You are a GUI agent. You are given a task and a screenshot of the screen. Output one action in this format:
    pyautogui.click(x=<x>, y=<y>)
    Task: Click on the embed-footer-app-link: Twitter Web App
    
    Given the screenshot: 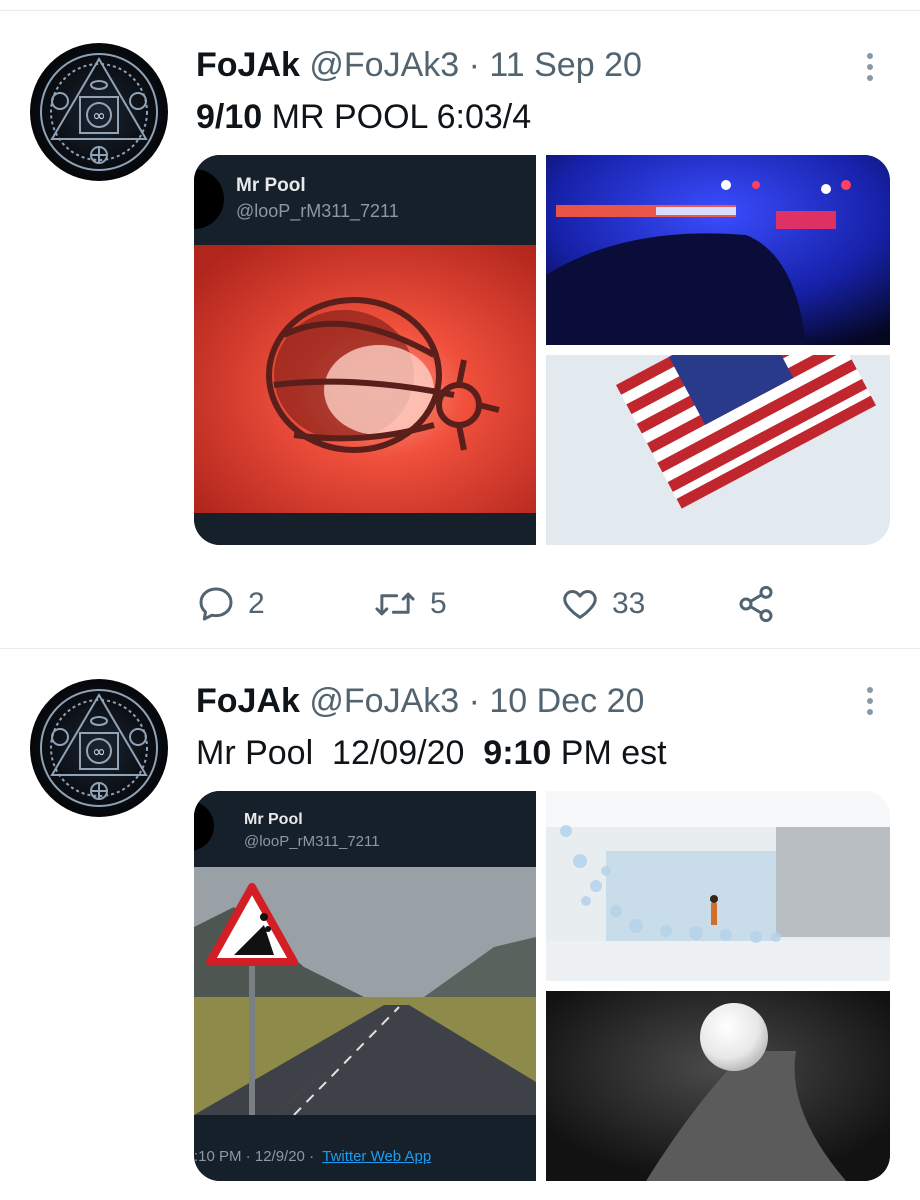 What is the action you would take?
    pyautogui.click(x=376, y=1156)
    